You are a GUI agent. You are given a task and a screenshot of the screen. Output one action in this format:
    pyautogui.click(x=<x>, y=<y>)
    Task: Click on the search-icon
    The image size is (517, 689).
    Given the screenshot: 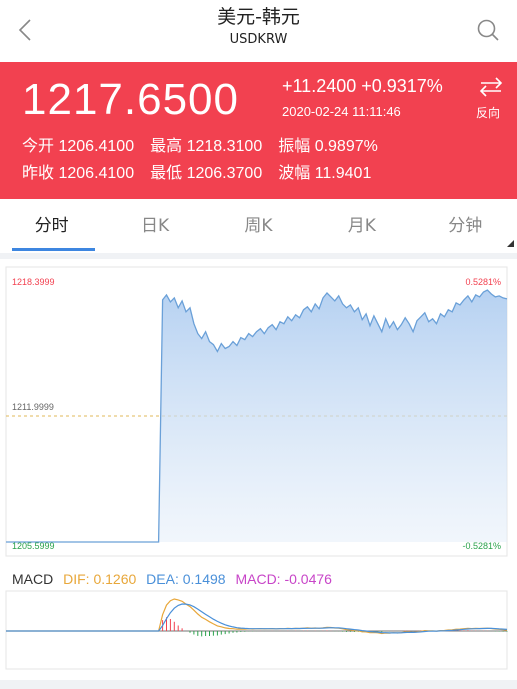 What is the action you would take?
    pyautogui.click(x=488, y=30)
    